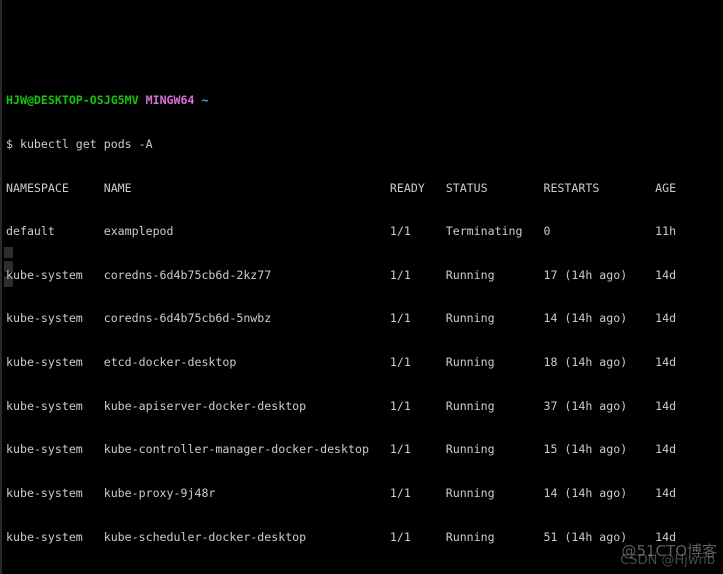  I want to click on prompt-shell: MINGW64, so click(170, 100).